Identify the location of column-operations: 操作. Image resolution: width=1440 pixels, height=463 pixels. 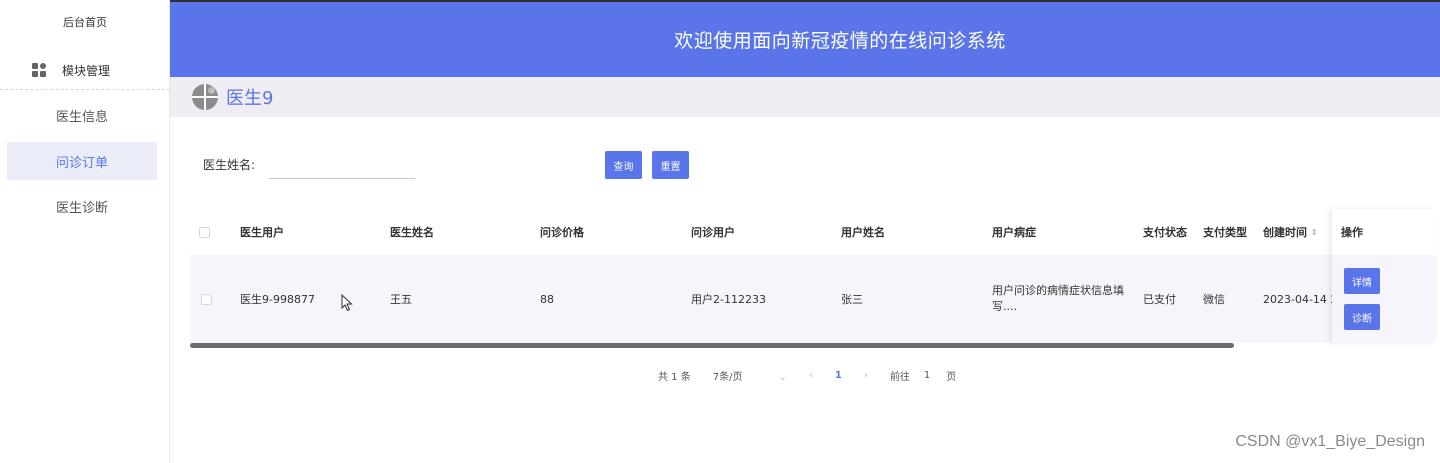
(1352, 232).